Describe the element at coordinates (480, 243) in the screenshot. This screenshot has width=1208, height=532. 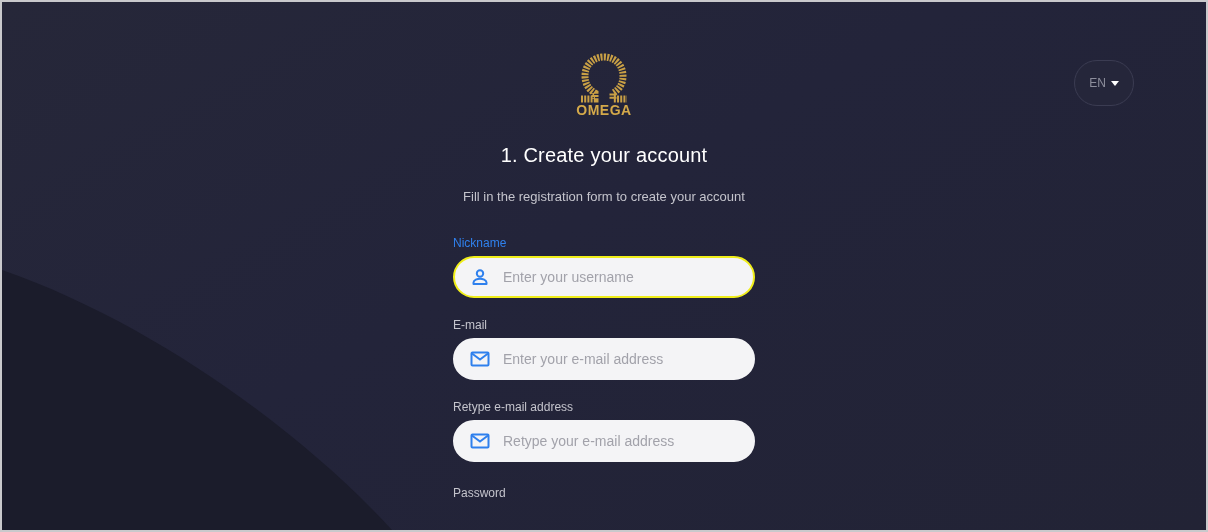
I see `field-label: Nickname` at that location.